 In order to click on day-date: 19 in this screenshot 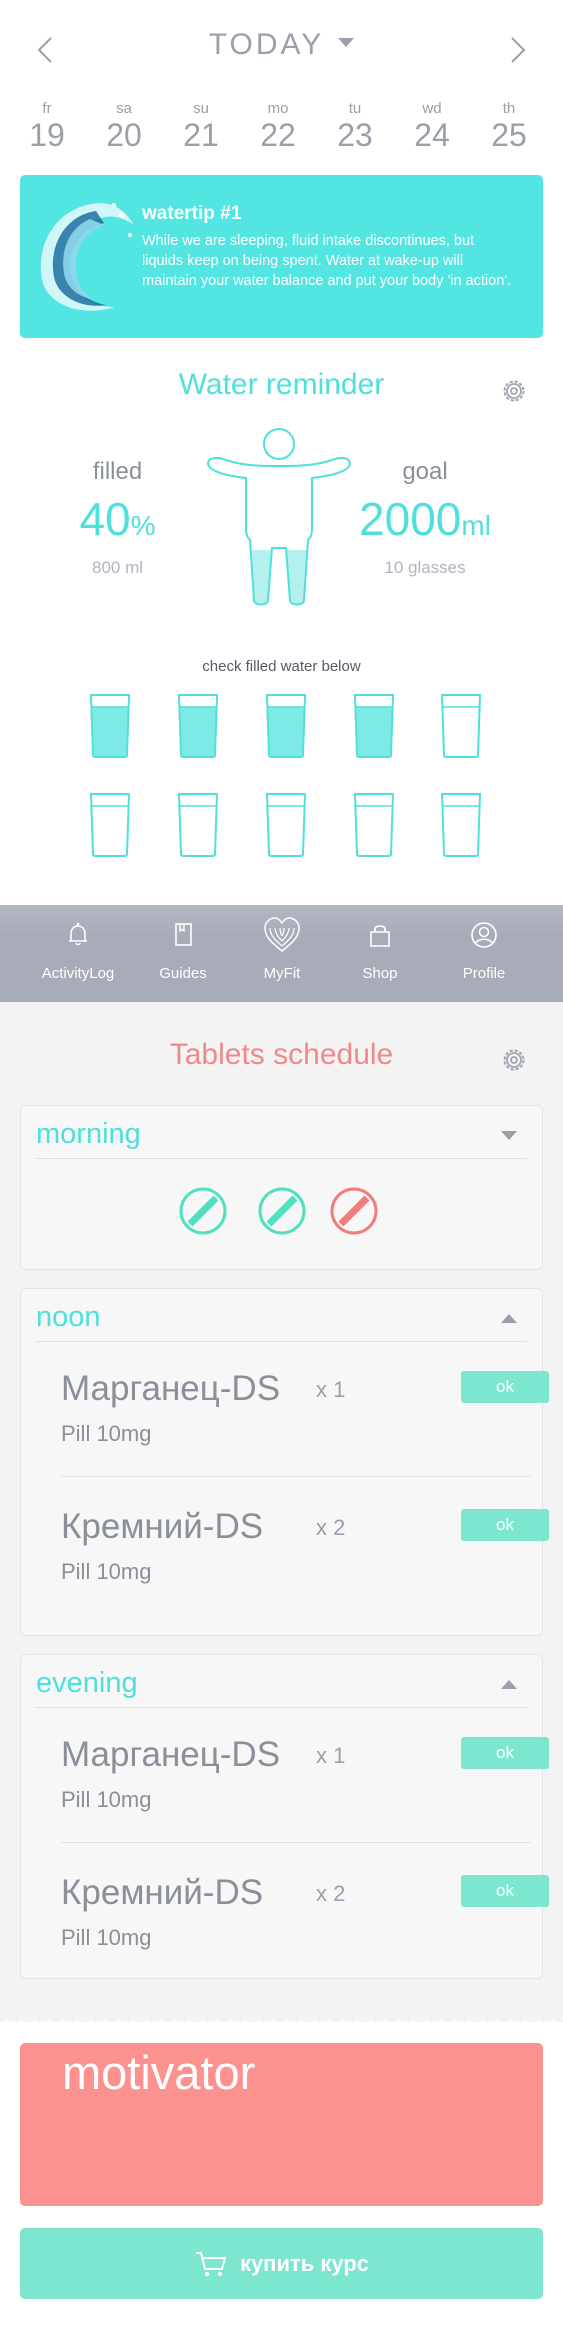, I will do `click(47, 135)`.